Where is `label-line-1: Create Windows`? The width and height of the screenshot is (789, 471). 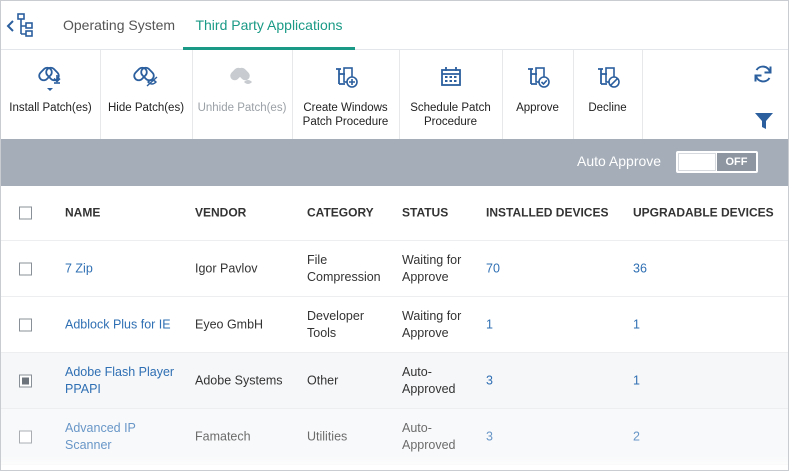 label-line-1: Create Windows is located at coordinates (345, 108).